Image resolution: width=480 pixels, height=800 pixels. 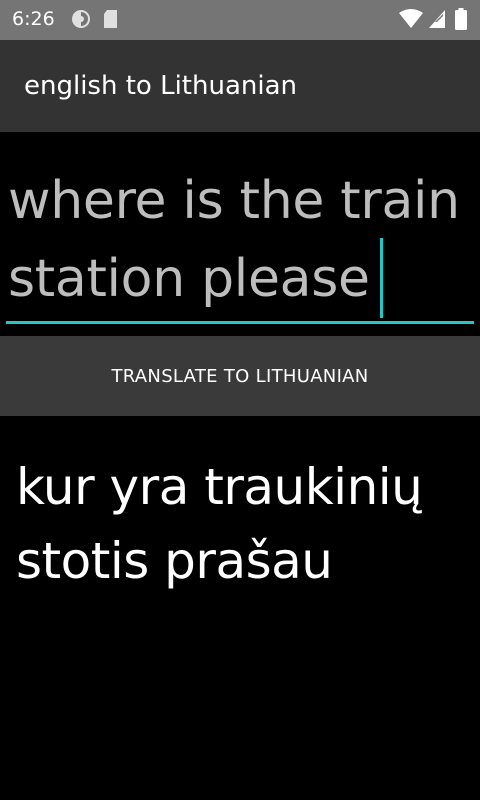 What do you see at coordinates (111, 21) in the screenshot?
I see `sim-card-icon` at bounding box center [111, 21].